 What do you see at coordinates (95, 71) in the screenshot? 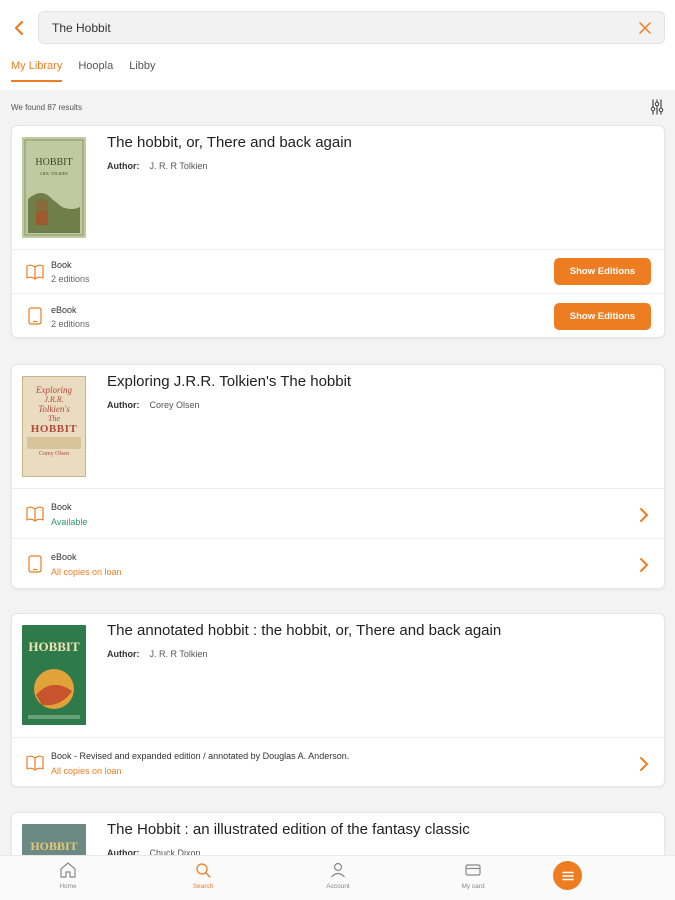
I see `tab-hoopla: Hoopla` at bounding box center [95, 71].